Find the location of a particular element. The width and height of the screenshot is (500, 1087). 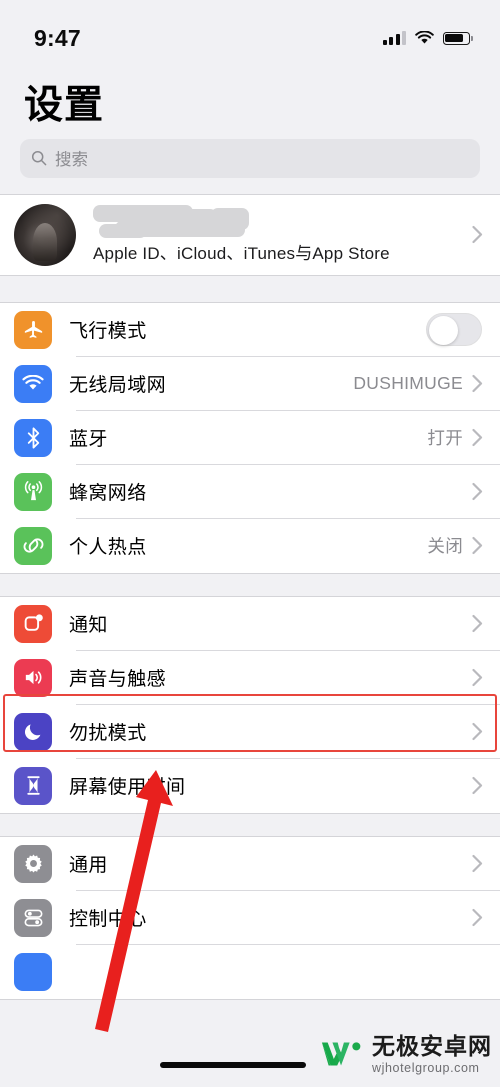

settings-row-label: 勿扰模式 is located at coordinates (108, 734).